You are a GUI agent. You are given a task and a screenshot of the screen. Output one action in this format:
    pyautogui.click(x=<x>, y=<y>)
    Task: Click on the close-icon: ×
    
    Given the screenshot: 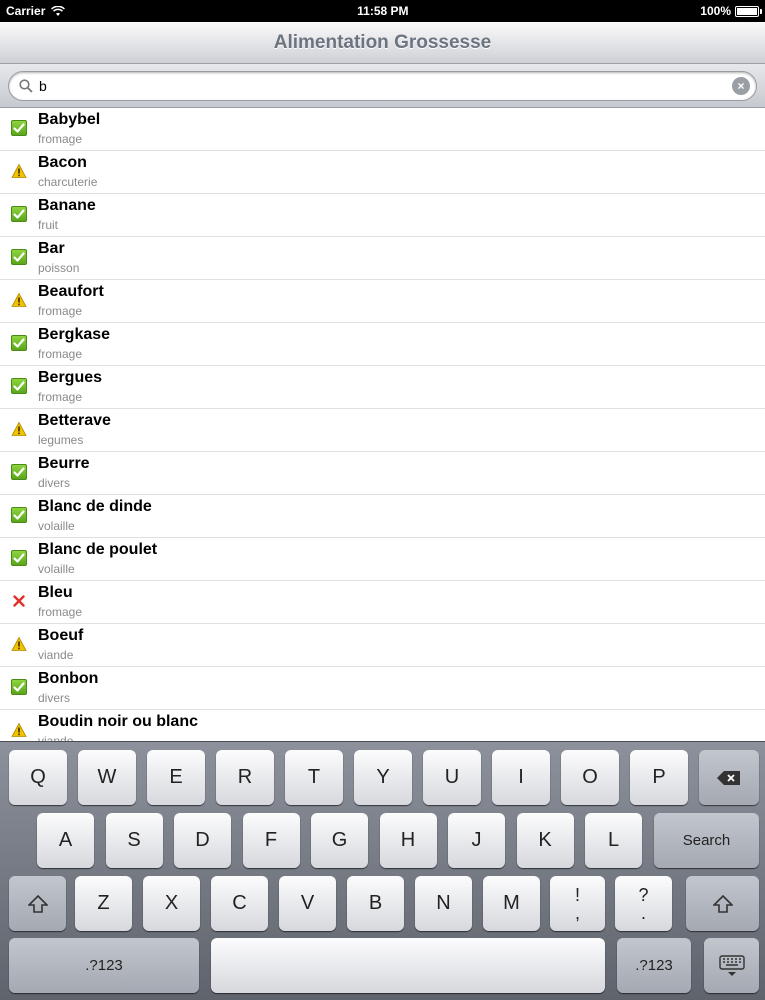 What is the action you would take?
    pyautogui.click(x=741, y=86)
    